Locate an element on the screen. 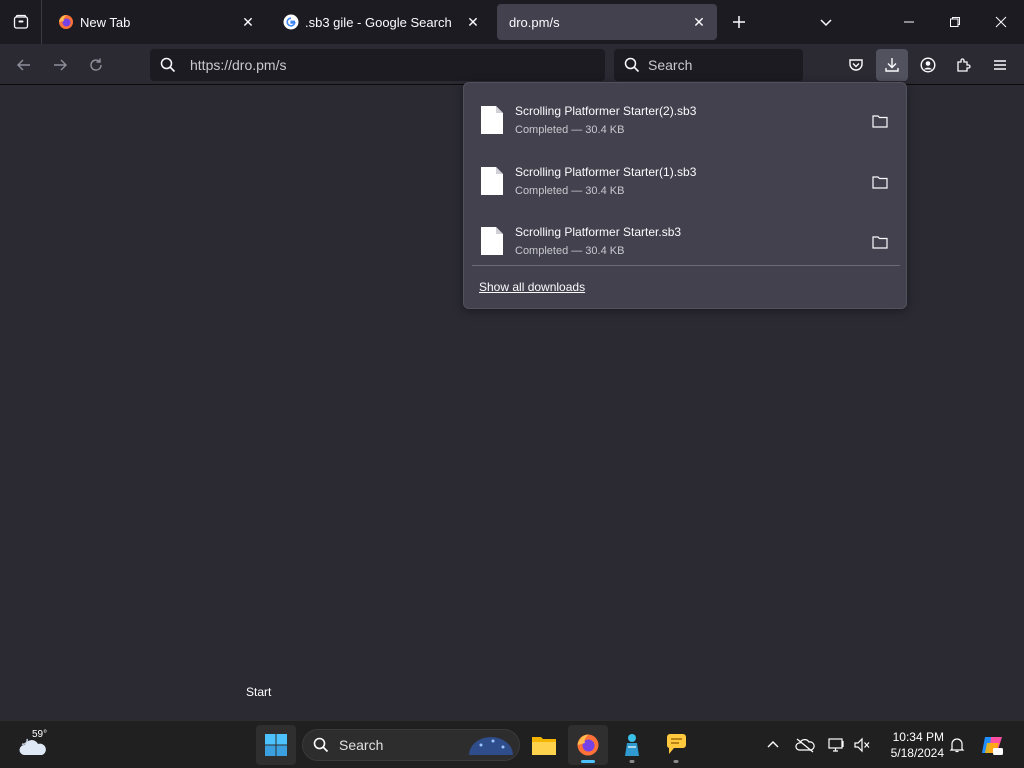 Image resolution: width=1024 pixels, height=768 pixels. active-indicator is located at coordinates (588, 761).